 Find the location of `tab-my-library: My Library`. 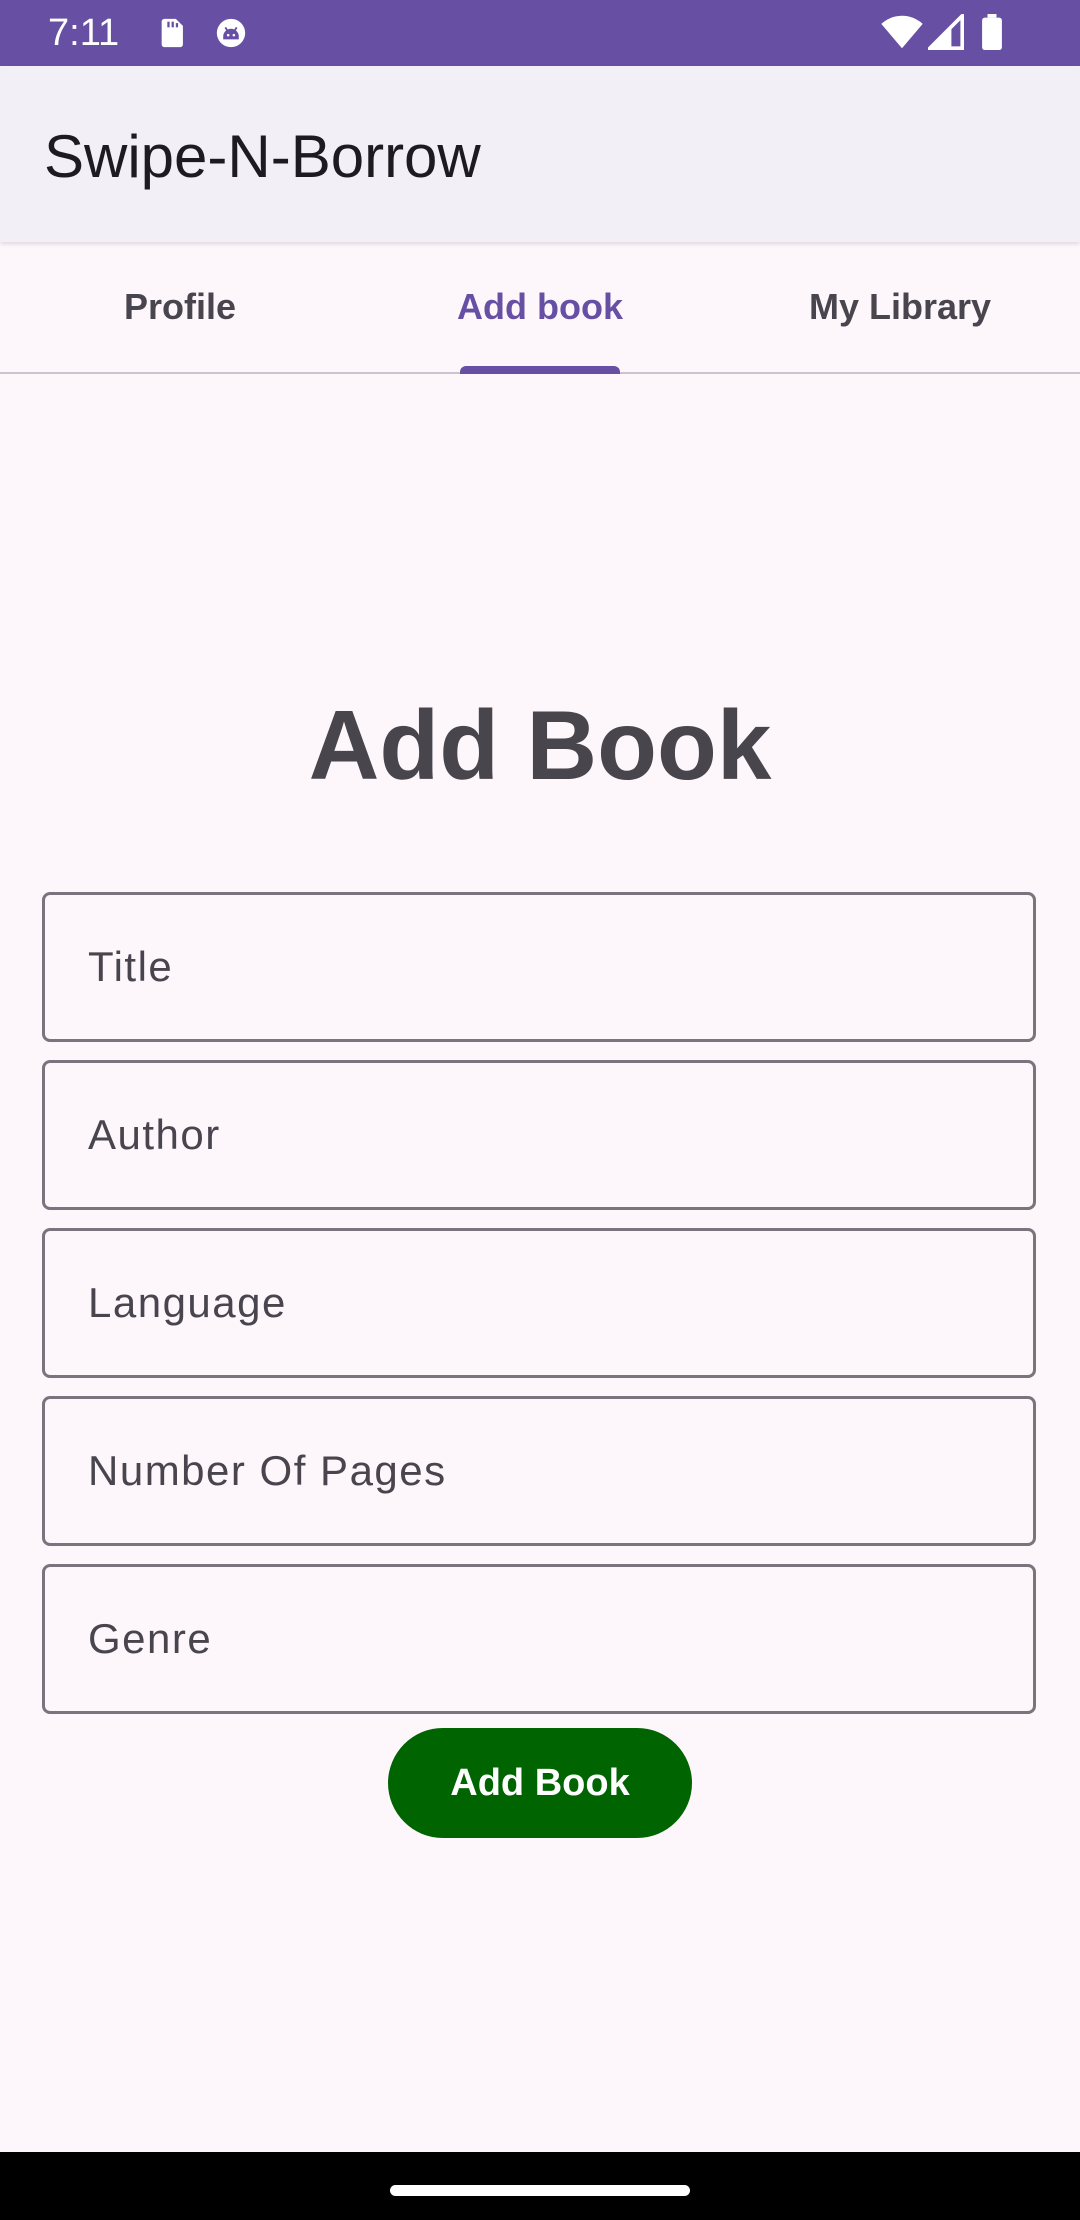

tab-my-library: My Library is located at coordinates (900, 307).